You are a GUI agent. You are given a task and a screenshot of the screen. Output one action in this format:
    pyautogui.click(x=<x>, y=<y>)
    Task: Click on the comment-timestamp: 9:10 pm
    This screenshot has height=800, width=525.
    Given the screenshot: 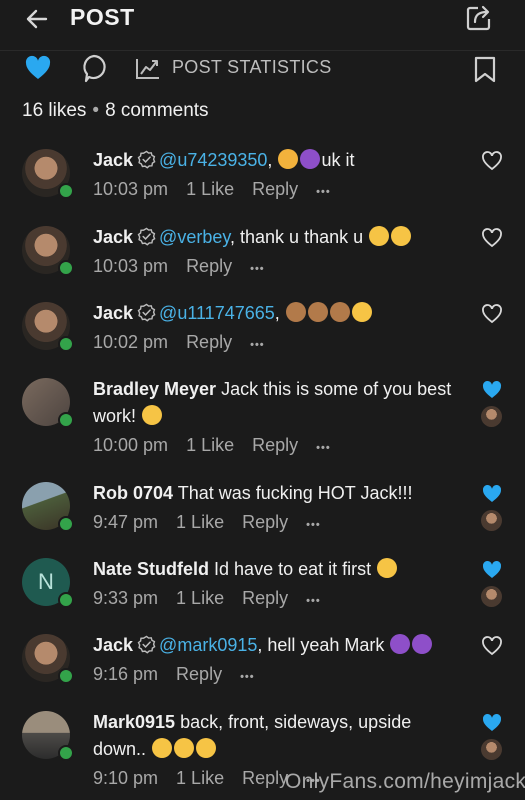 What is the action you would take?
    pyautogui.click(x=126, y=778)
    